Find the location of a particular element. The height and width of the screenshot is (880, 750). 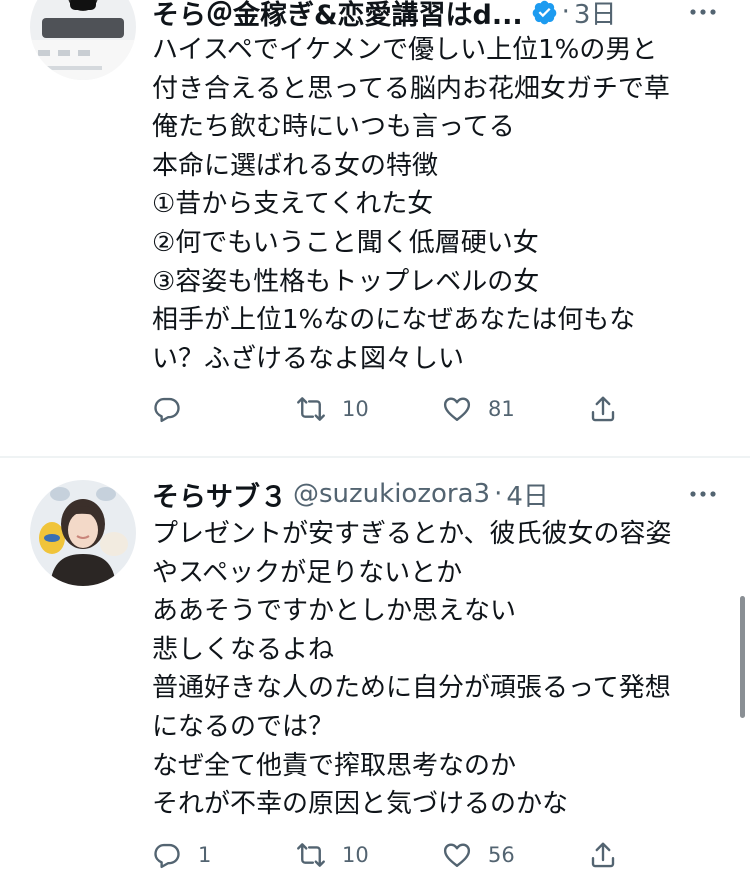

like-count: 81 is located at coordinates (501, 409).